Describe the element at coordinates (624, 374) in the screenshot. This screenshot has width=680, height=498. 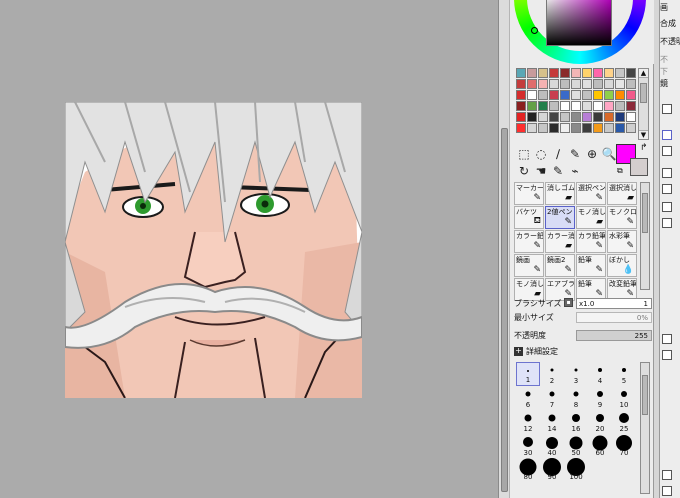
I see `size-preset: 5` at that location.